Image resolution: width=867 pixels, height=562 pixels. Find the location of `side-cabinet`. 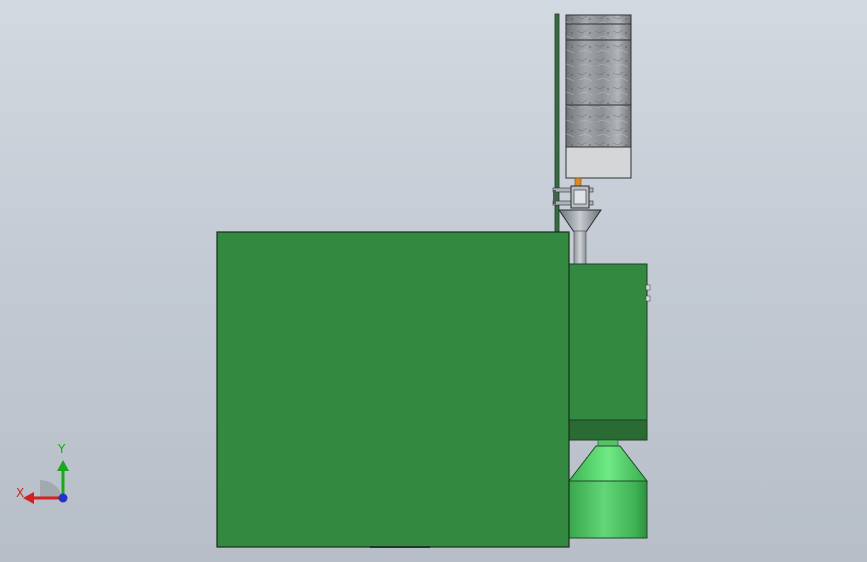

side-cabinet is located at coordinates (609, 352).